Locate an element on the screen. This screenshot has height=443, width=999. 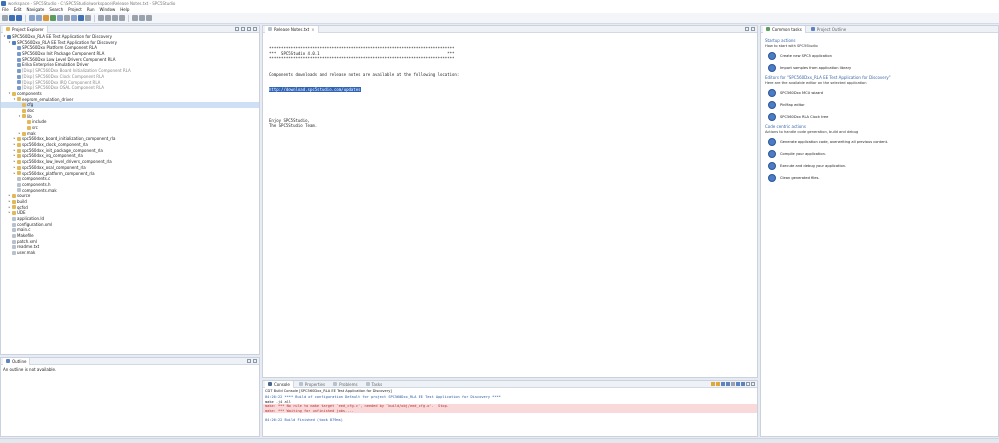
forward-icon is located at coordinates (142, 18).